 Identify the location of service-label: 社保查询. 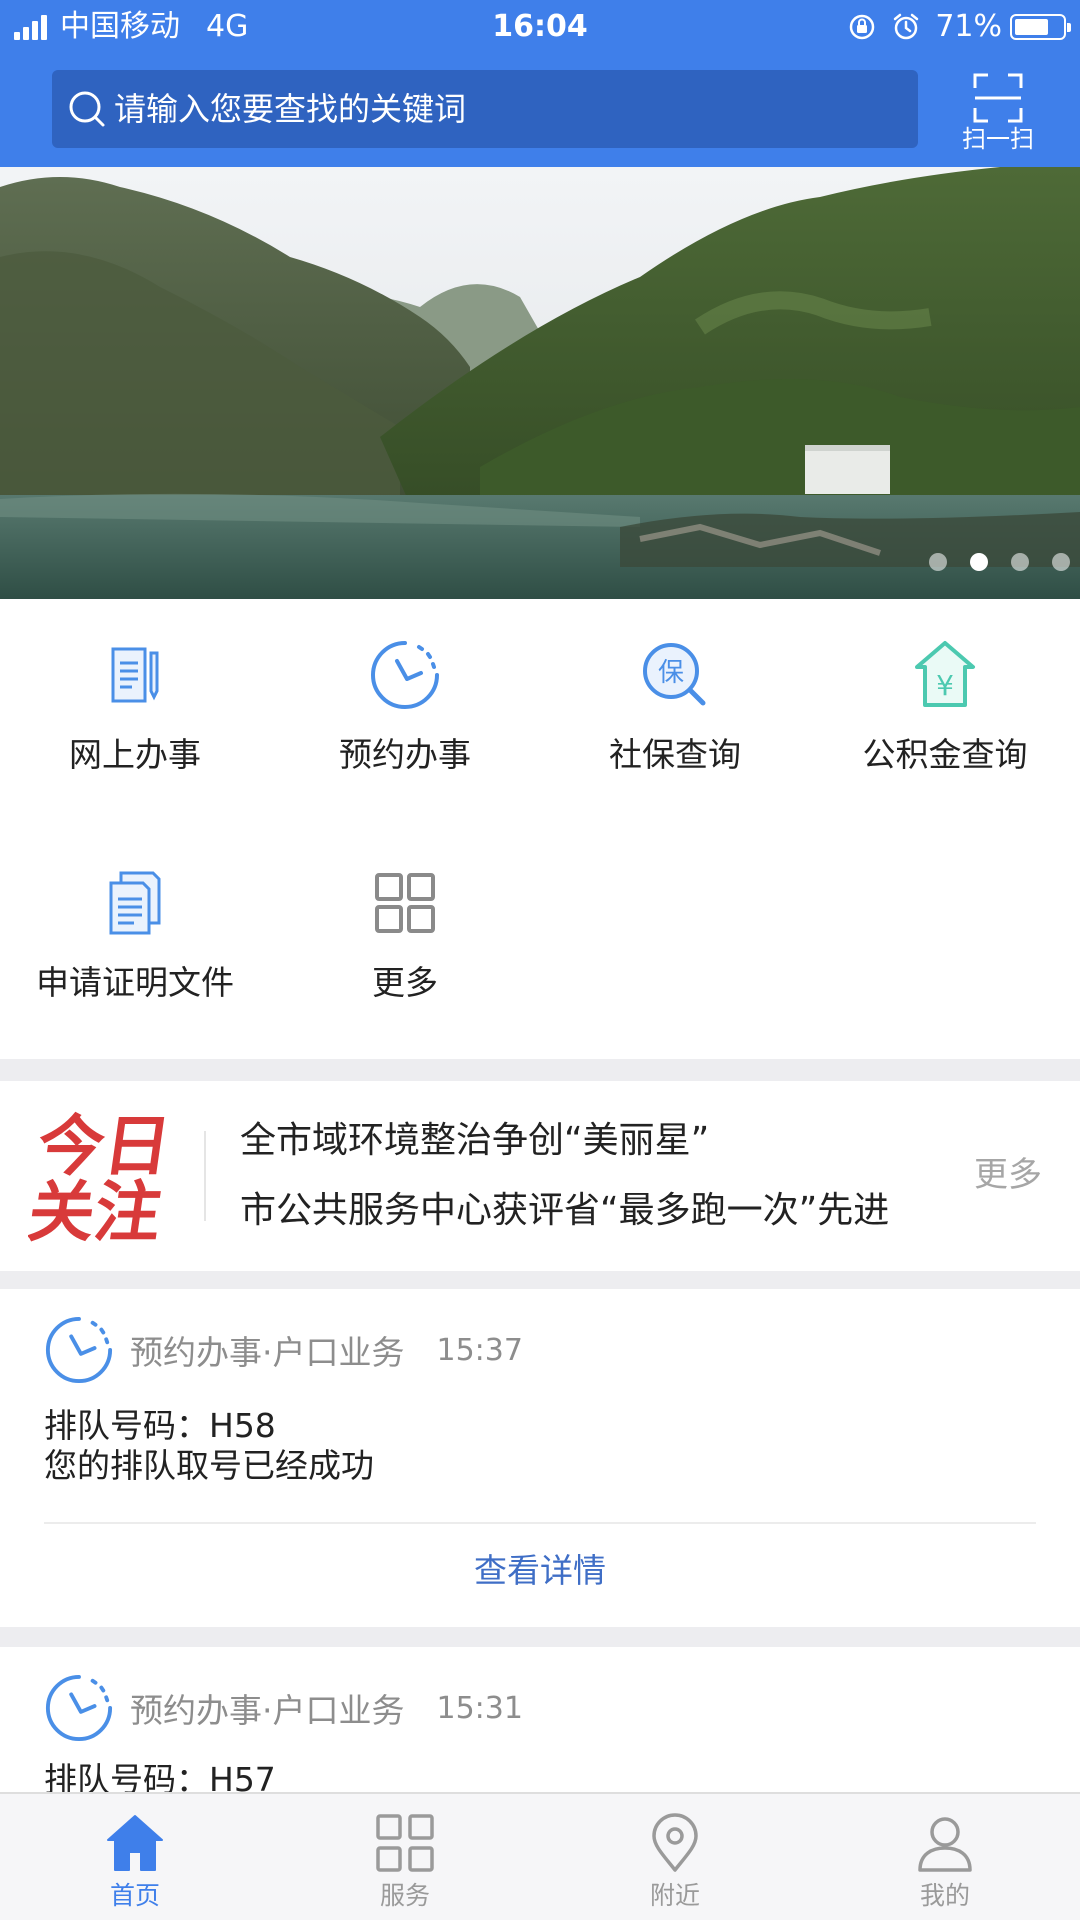
(675, 754).